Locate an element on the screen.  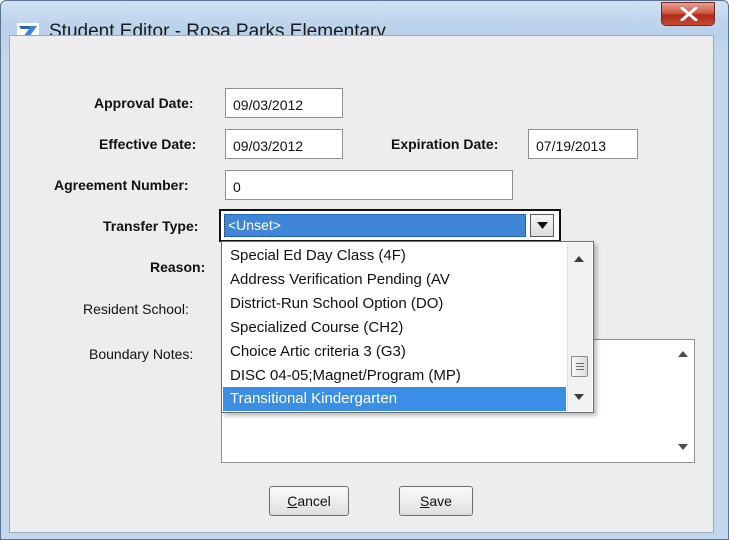
close-button is located at coordinates (688, 14).